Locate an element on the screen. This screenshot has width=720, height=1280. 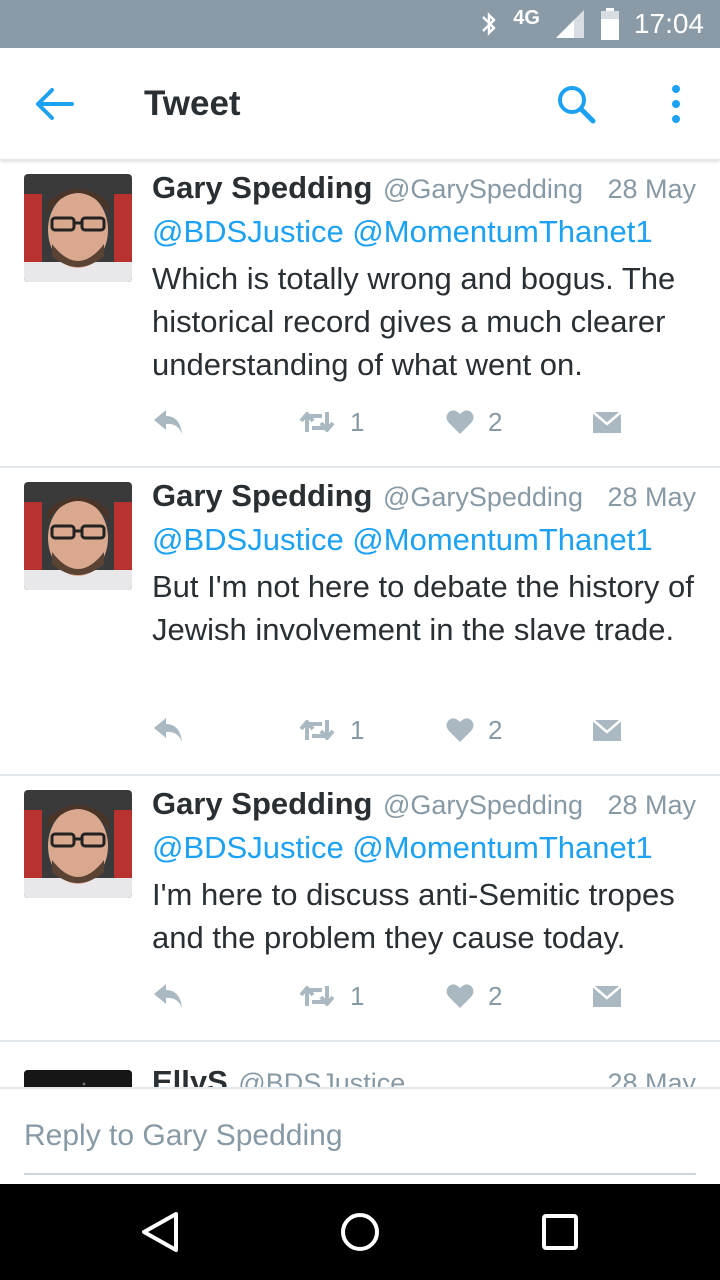
tweet-header: EllyS @BDSJustice 28 May is located at coordinates (424, 1075).